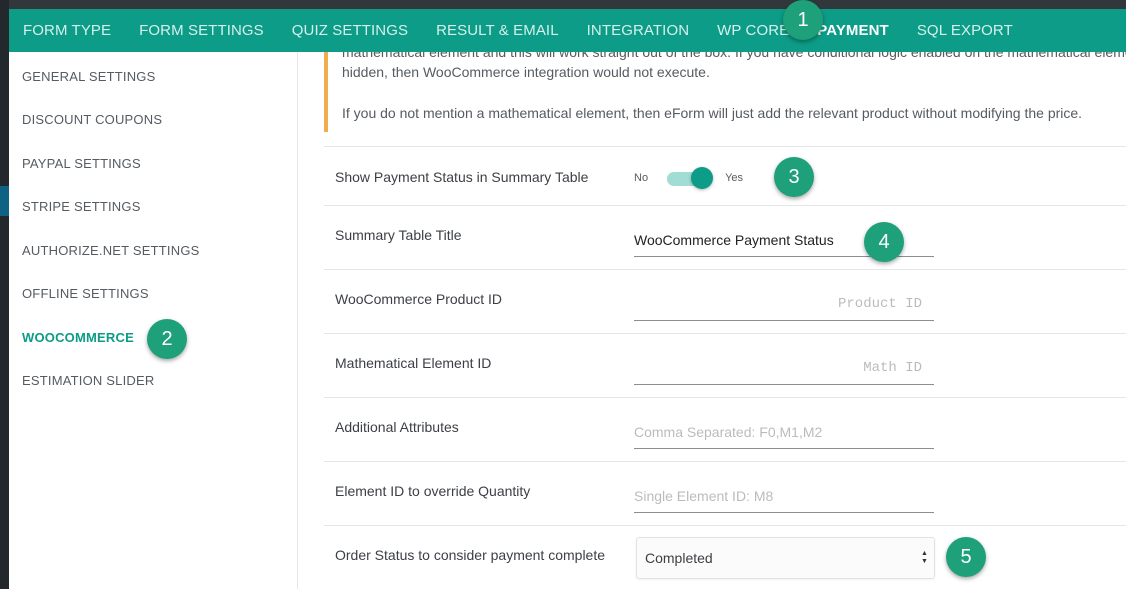  I want to click on show-payment-status-label: Show Payment Status in Summary Table, so click(462, 177).